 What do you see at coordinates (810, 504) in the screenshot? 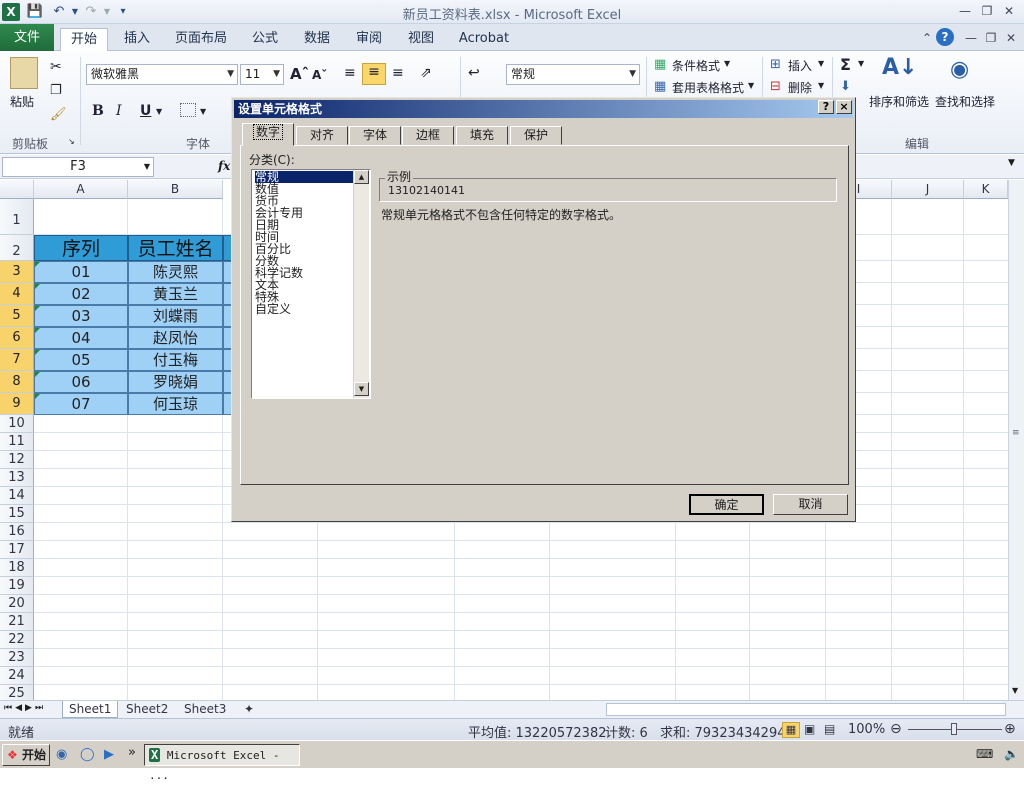
I see `cancel-button: 取消` at bounding box center [810, 504].